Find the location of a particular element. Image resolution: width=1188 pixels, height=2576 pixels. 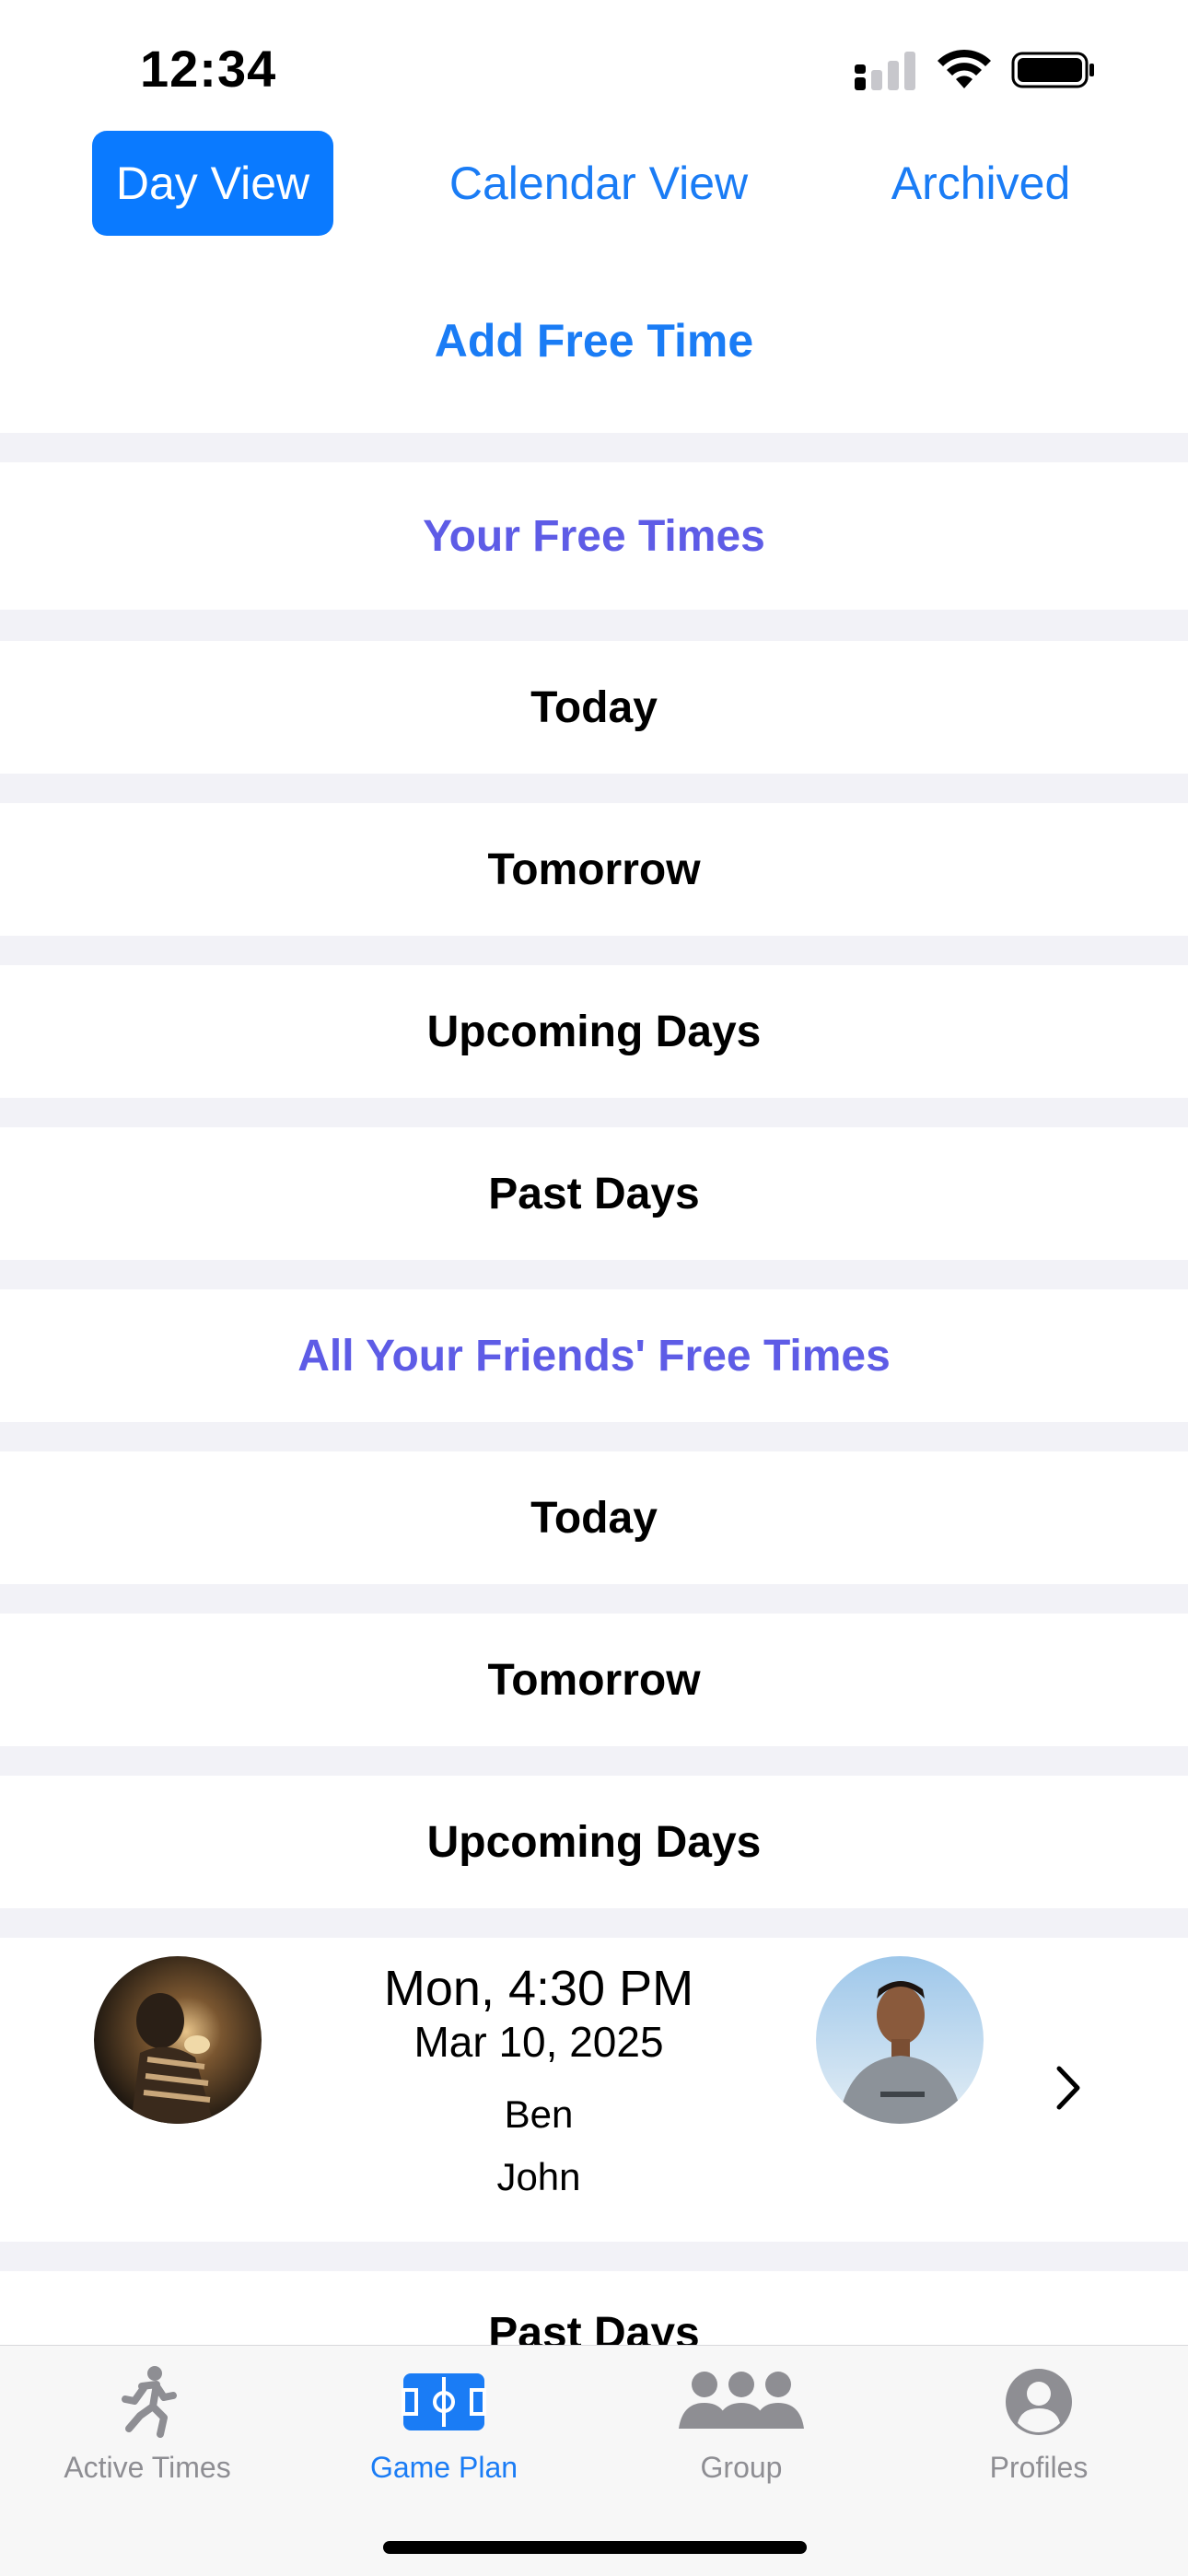

tab-profiles: Profiles is located at coordinates (1039, 2428).